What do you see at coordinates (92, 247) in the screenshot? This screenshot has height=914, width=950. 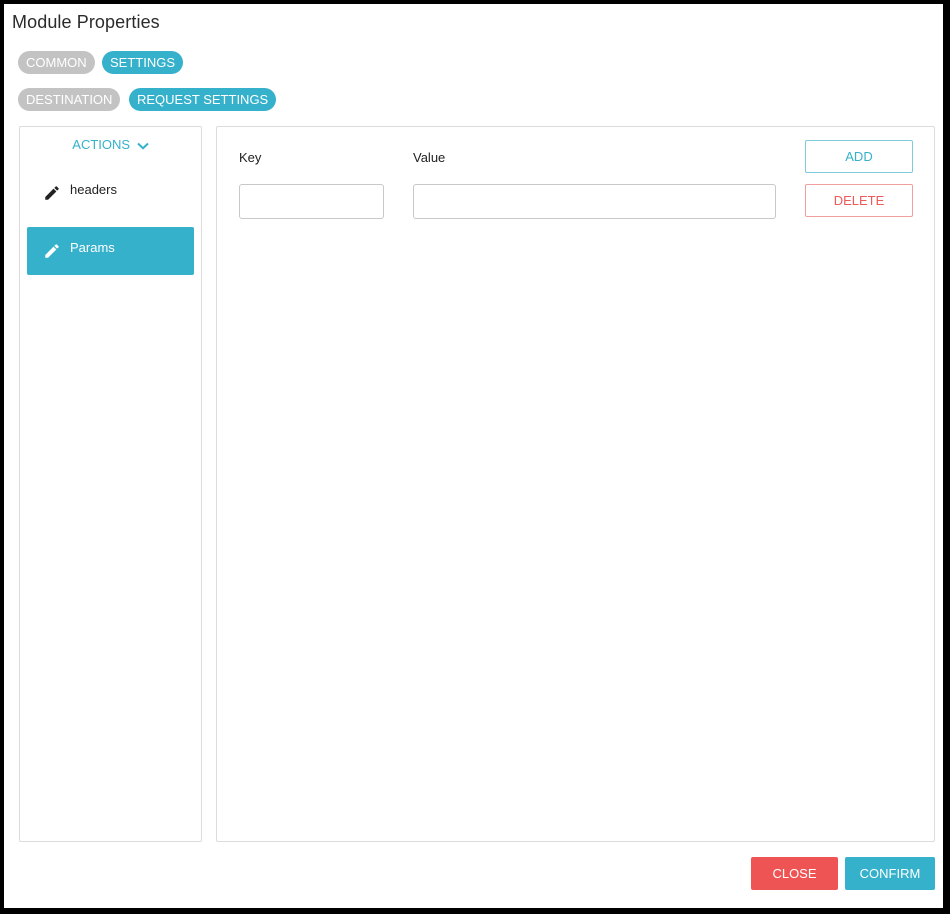 I see `sidebar-item-label: Params` at bounding box center [92, 247].